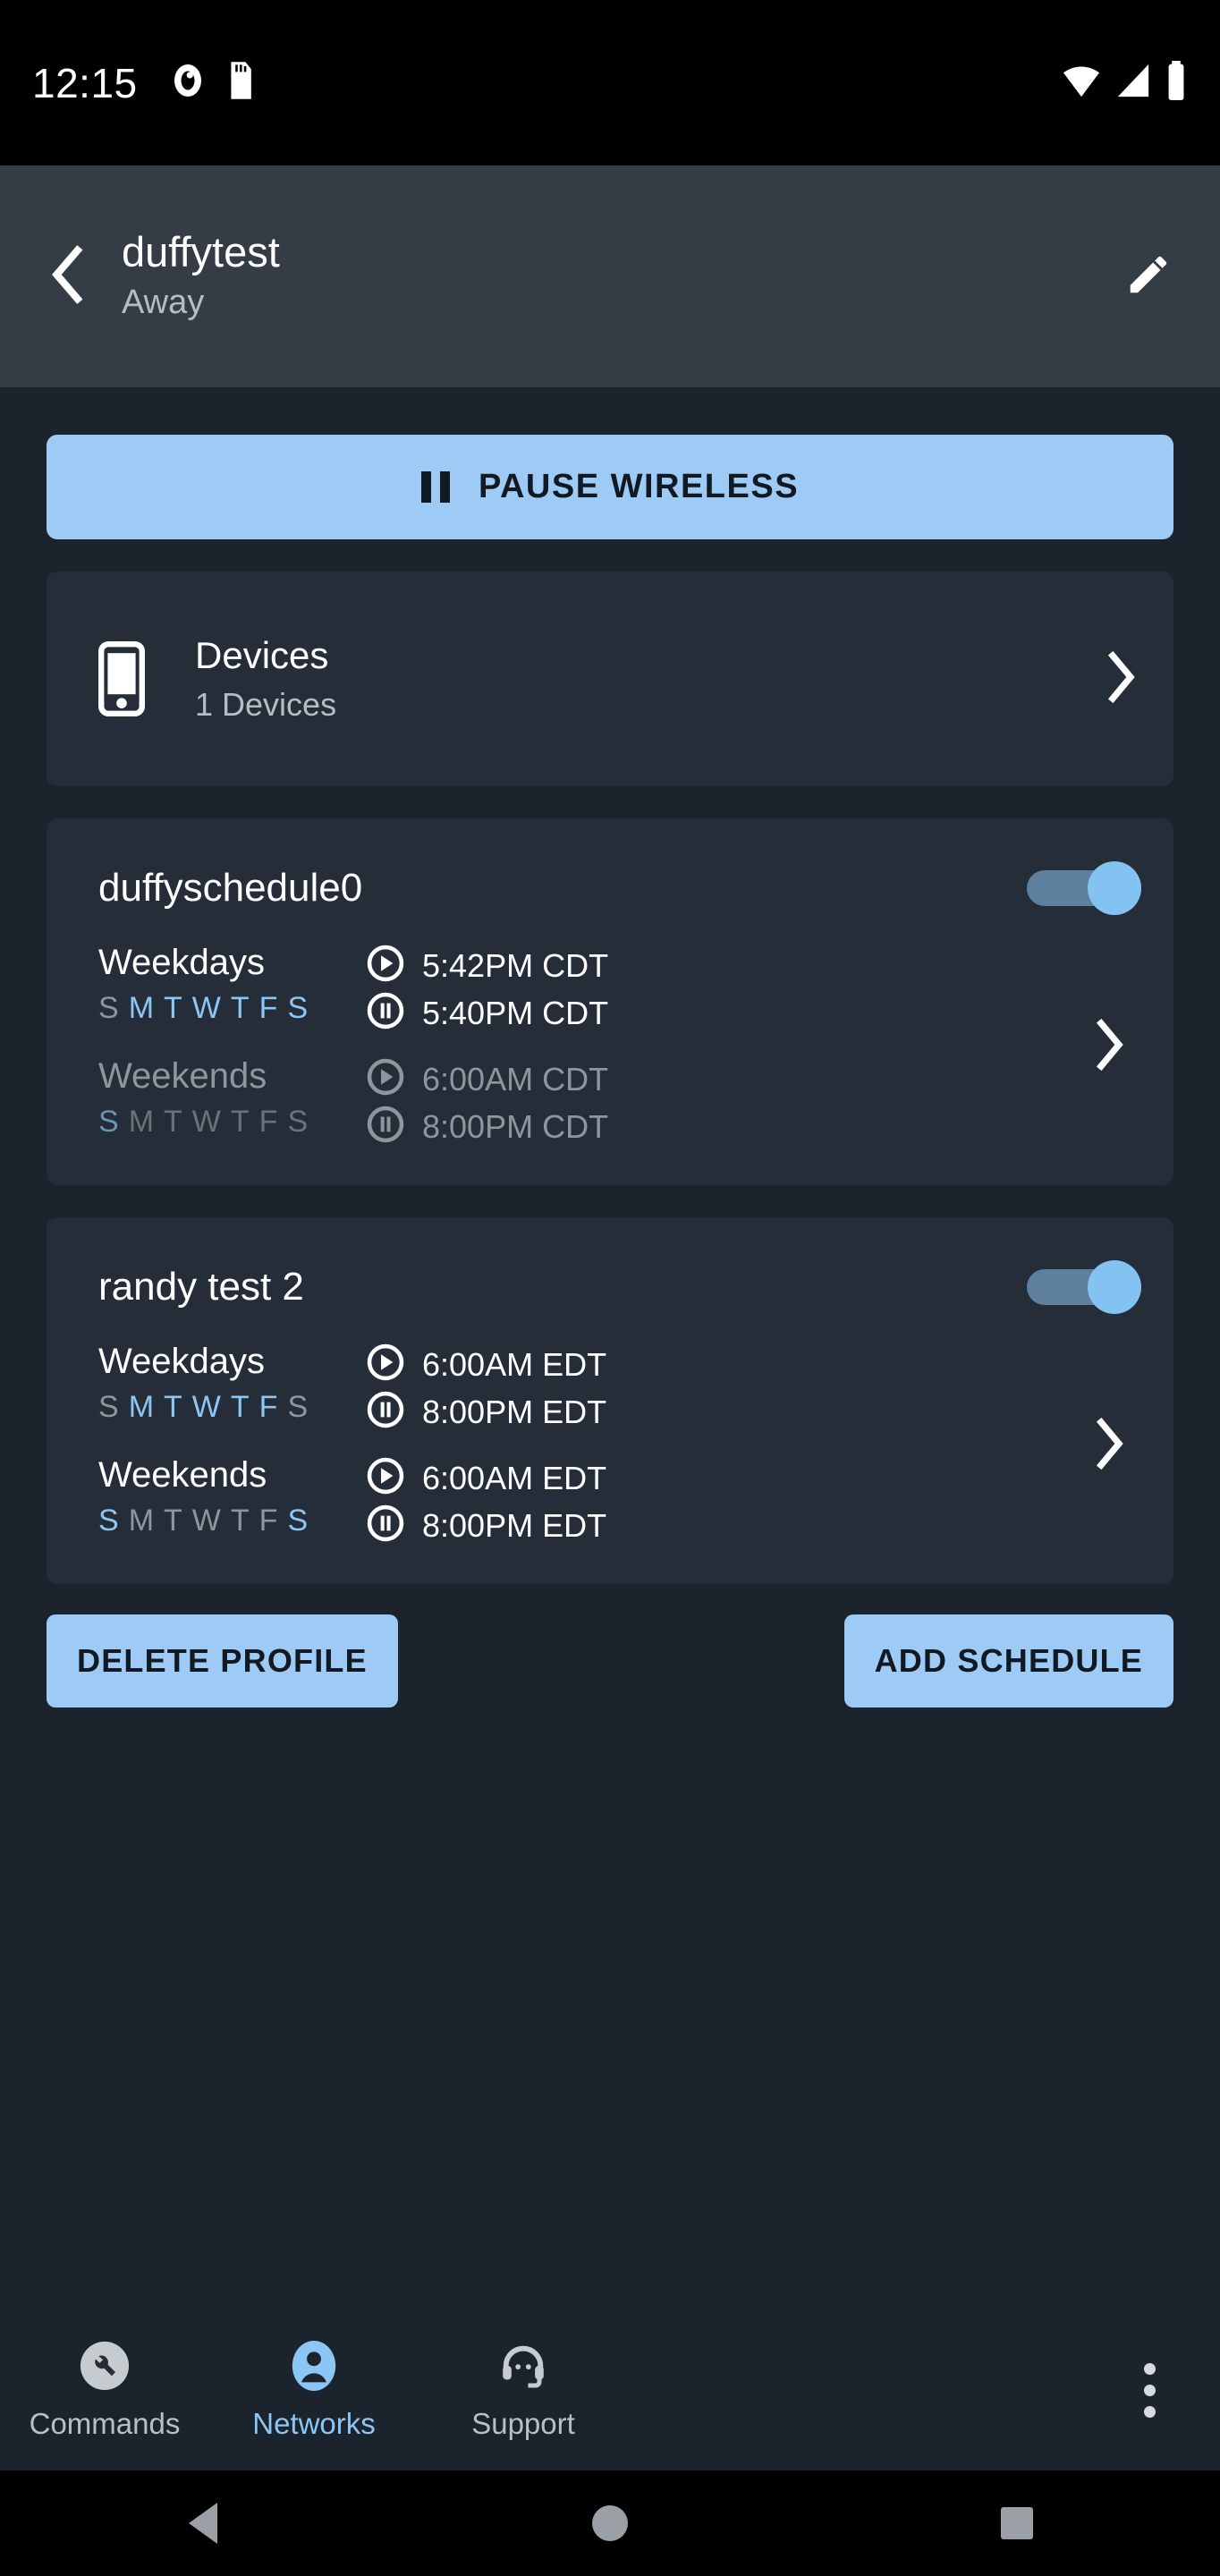  I want to click on circle-home-icon, so click(609, 2523).